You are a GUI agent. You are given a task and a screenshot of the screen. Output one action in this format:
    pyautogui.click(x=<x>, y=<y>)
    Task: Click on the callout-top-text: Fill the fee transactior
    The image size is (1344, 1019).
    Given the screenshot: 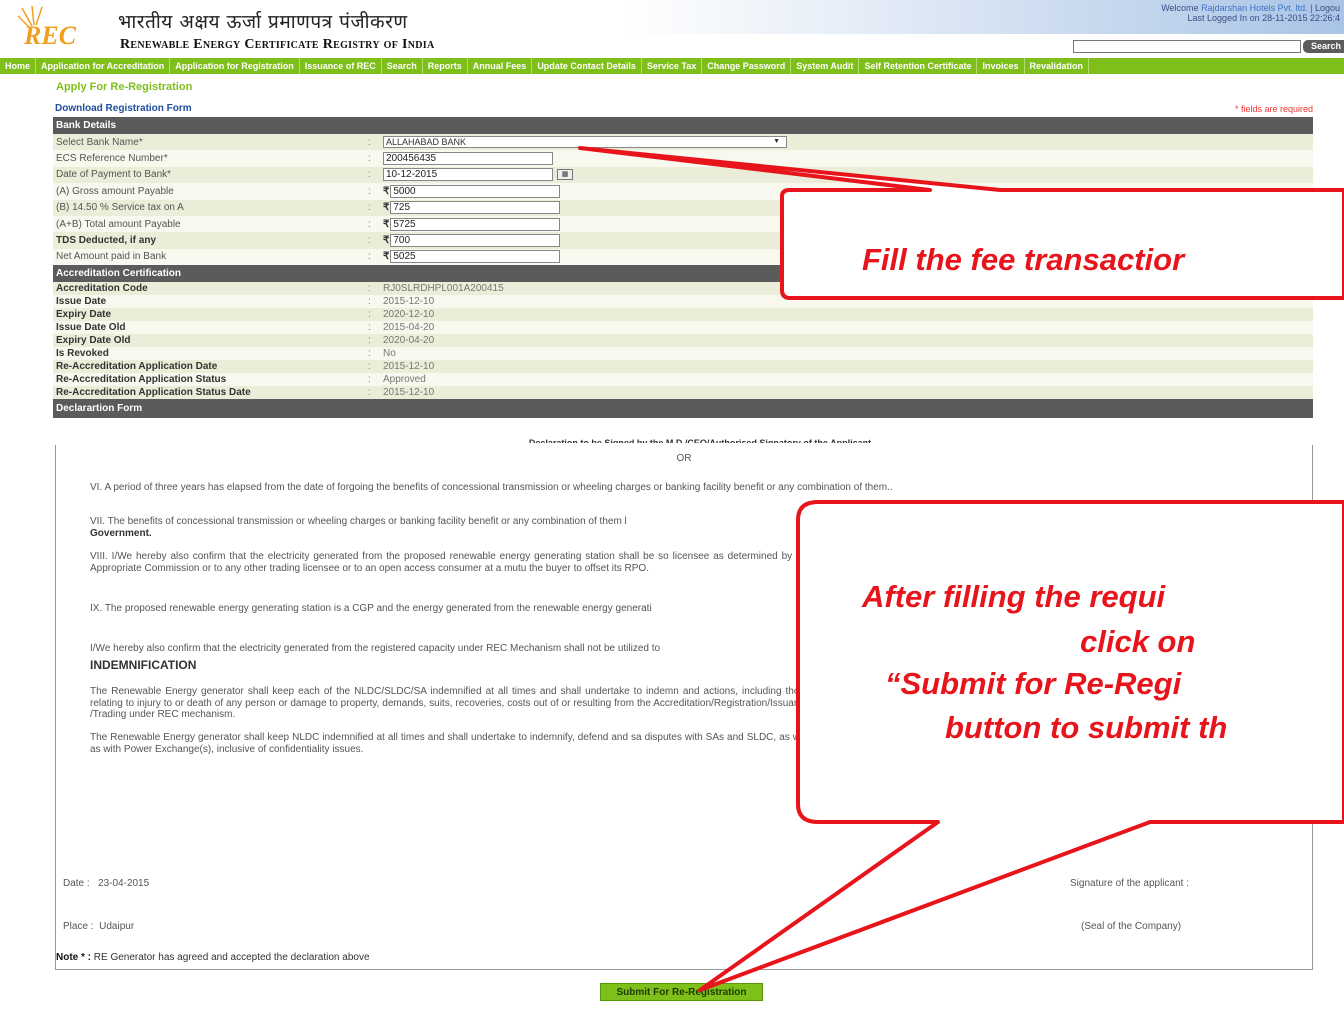 What is the action you would take?
    pyautogui.click(x=1023, y=259)
    